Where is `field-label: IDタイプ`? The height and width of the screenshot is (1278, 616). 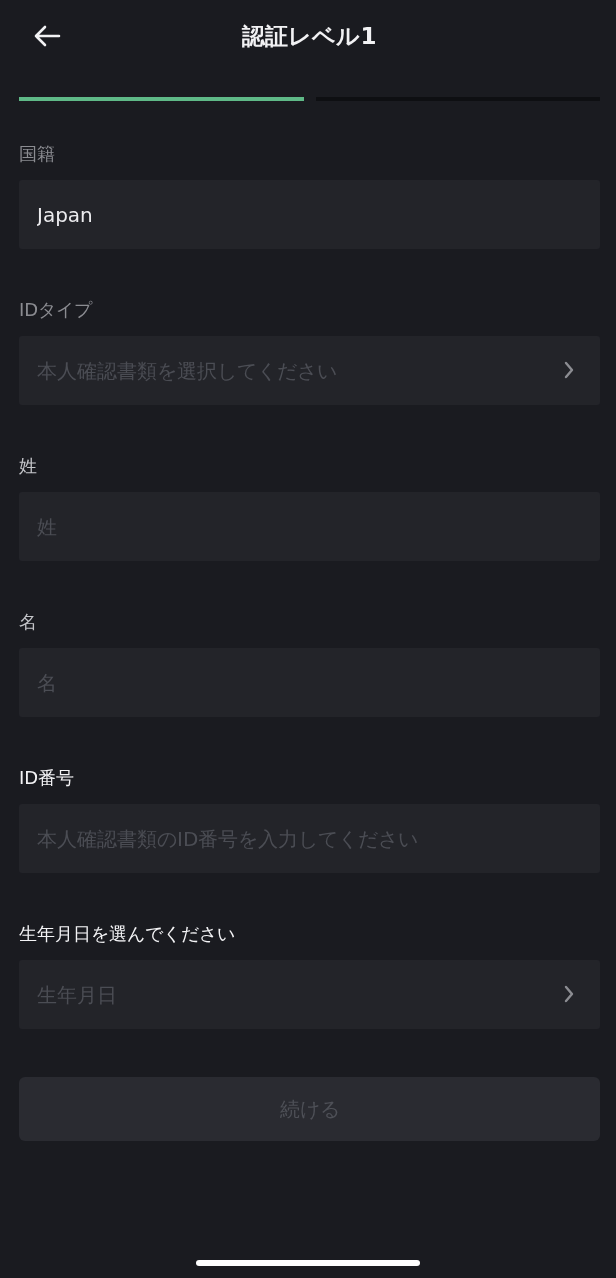 field-label: IDタイプ is located at coordinates (56, 310).